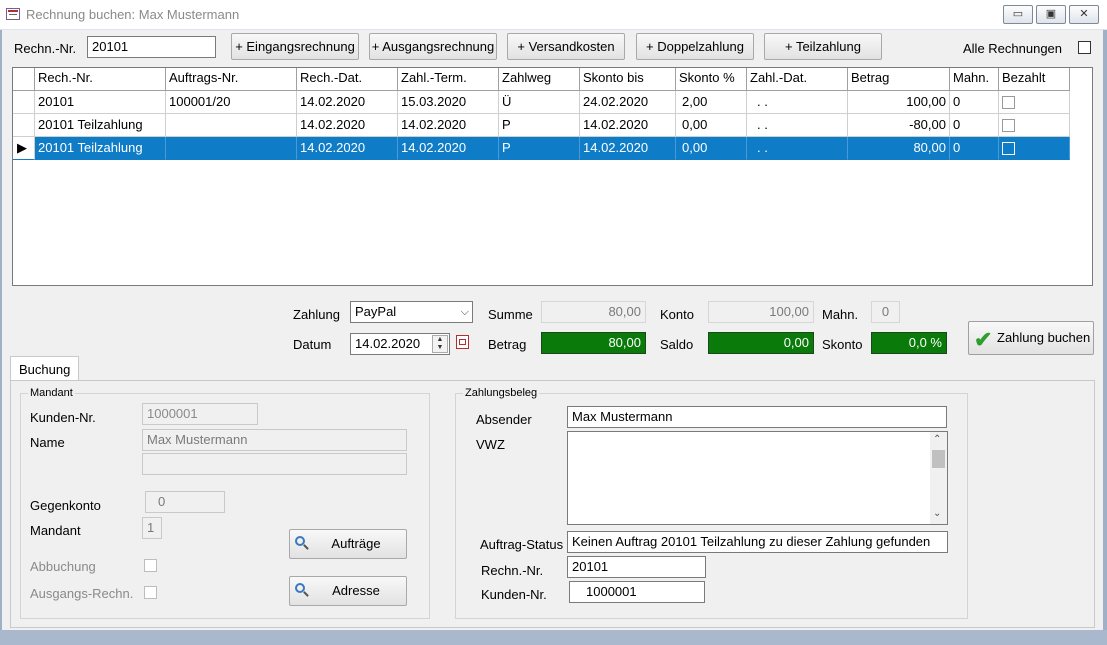 The width and height of the screenshot is (1107, 645). I want to click on col-header-rech-dat: Rech.-Dat., so click(347, 79).